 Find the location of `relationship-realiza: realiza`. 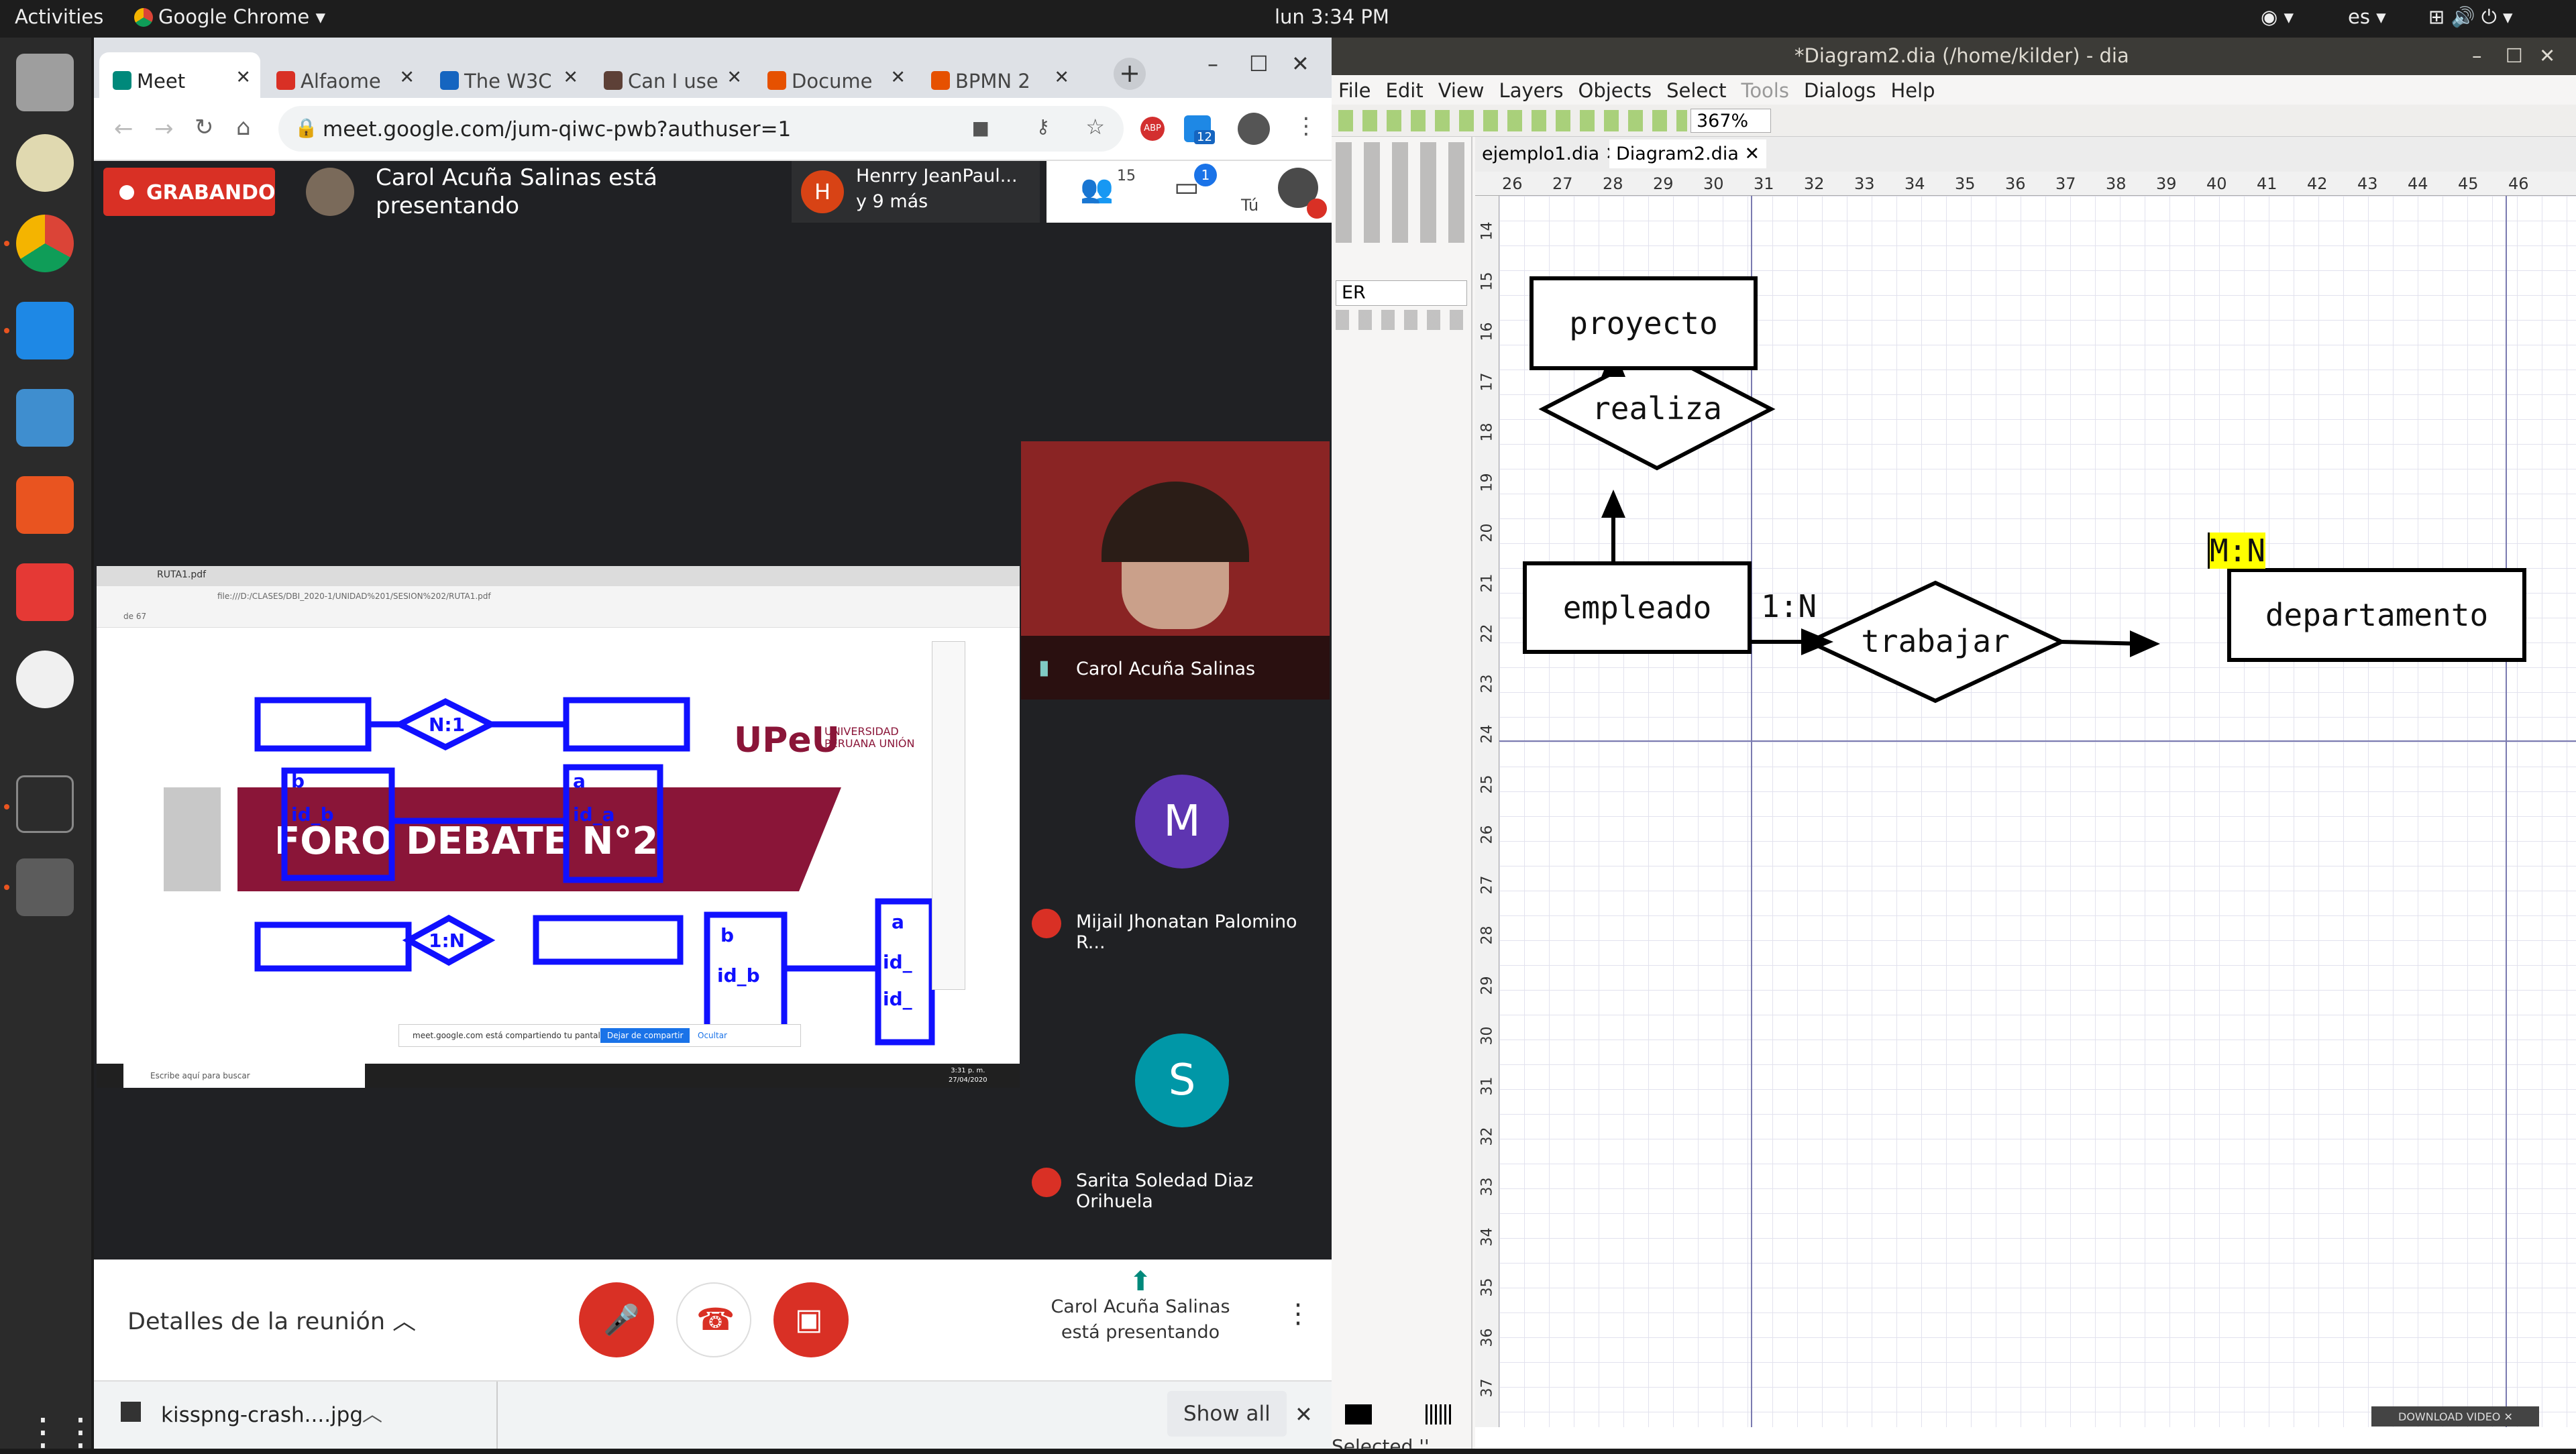

relationship-realiza: realiza is located at coordinates (1657, 408).